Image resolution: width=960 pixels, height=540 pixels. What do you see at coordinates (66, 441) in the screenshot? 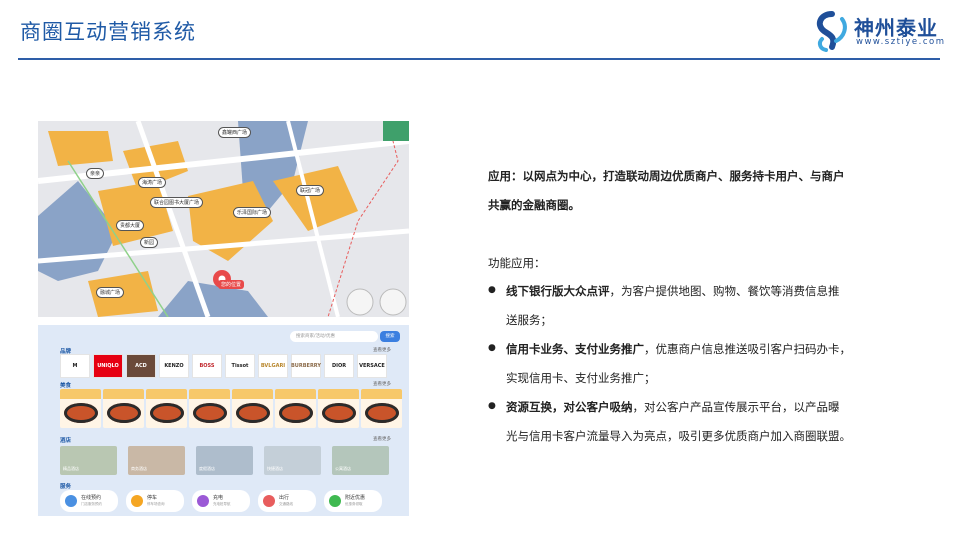
I see `section-title-stay: 酒店` at bounding box center [66, 441].